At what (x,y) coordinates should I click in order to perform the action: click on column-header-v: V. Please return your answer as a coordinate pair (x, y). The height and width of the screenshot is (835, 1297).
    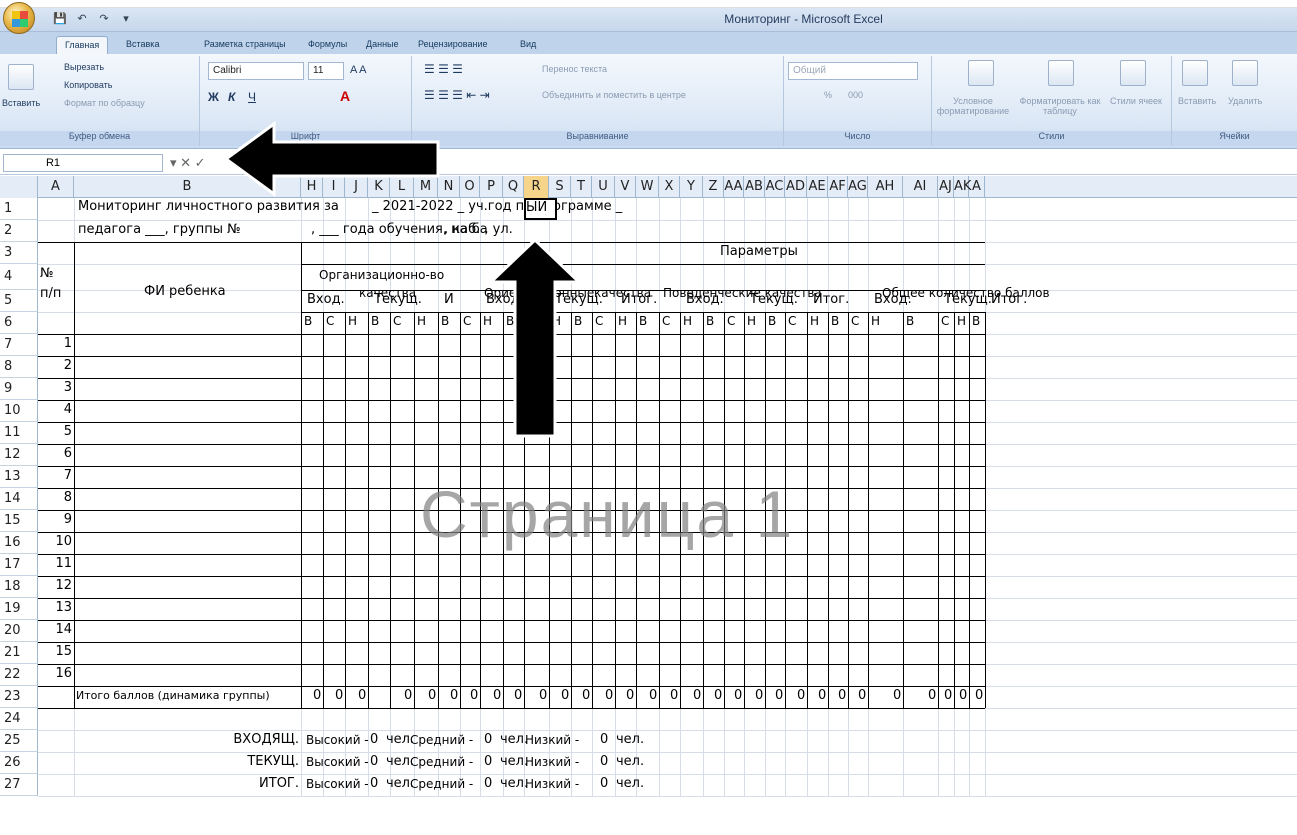
    Looking at the image, I should click on (625, 187).